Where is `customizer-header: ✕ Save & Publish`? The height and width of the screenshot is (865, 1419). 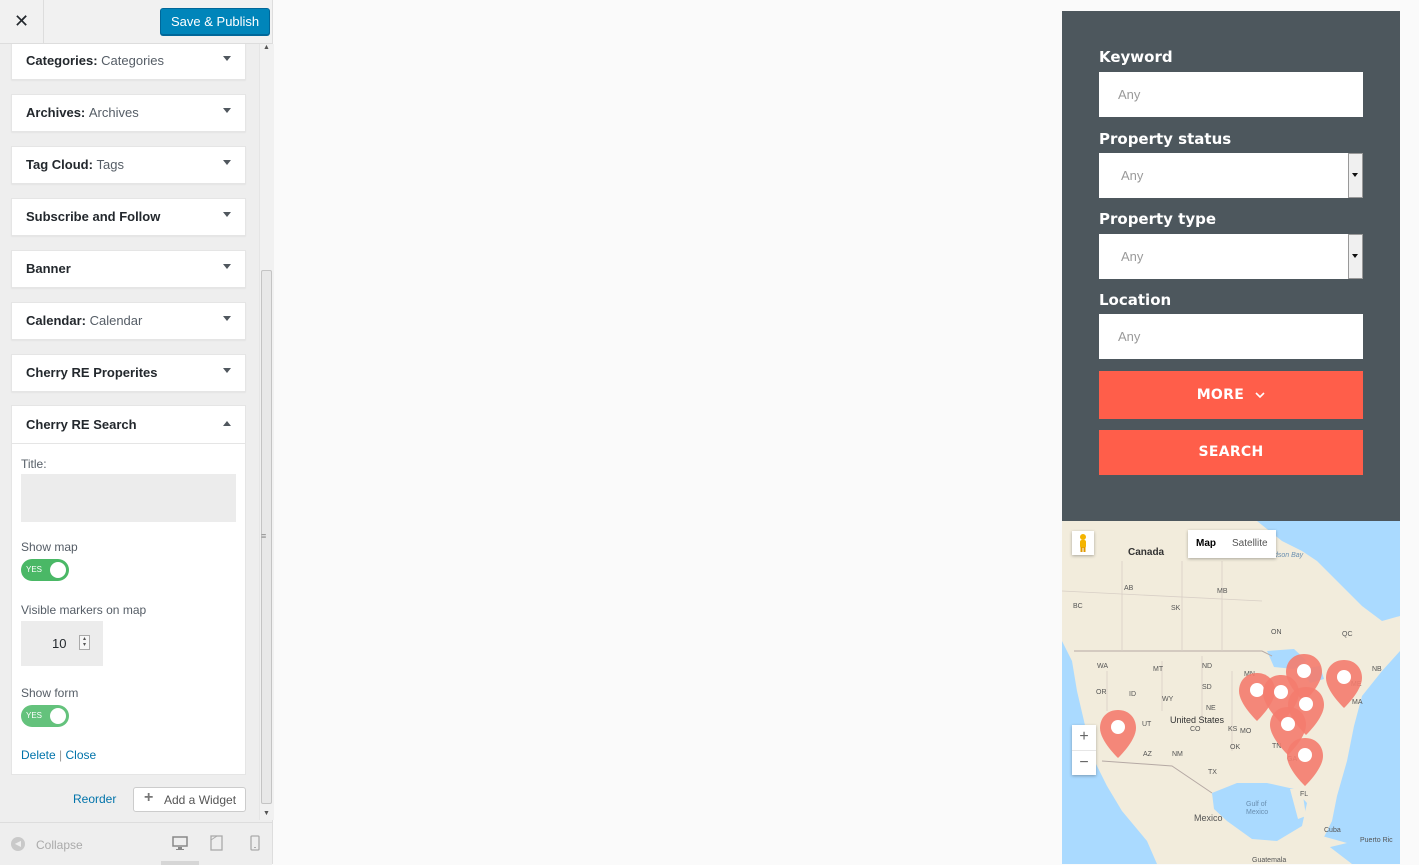 customizer-header: ✕ Save & Publish is located at coordinates (136, 22).